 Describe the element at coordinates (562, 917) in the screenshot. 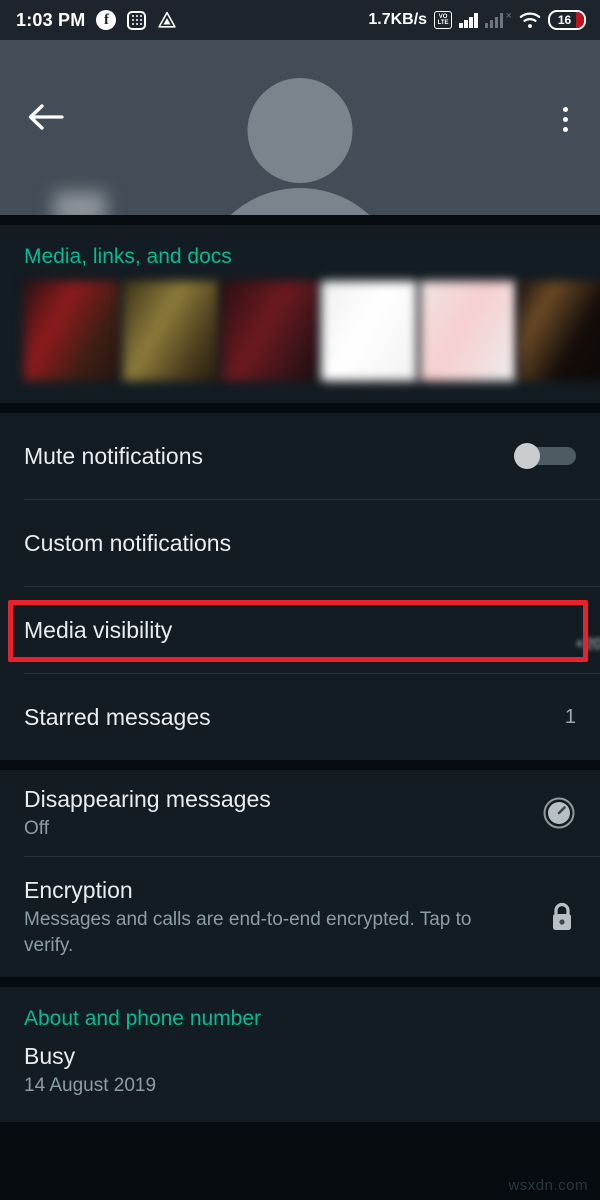

I see `lock-icon` at that location.